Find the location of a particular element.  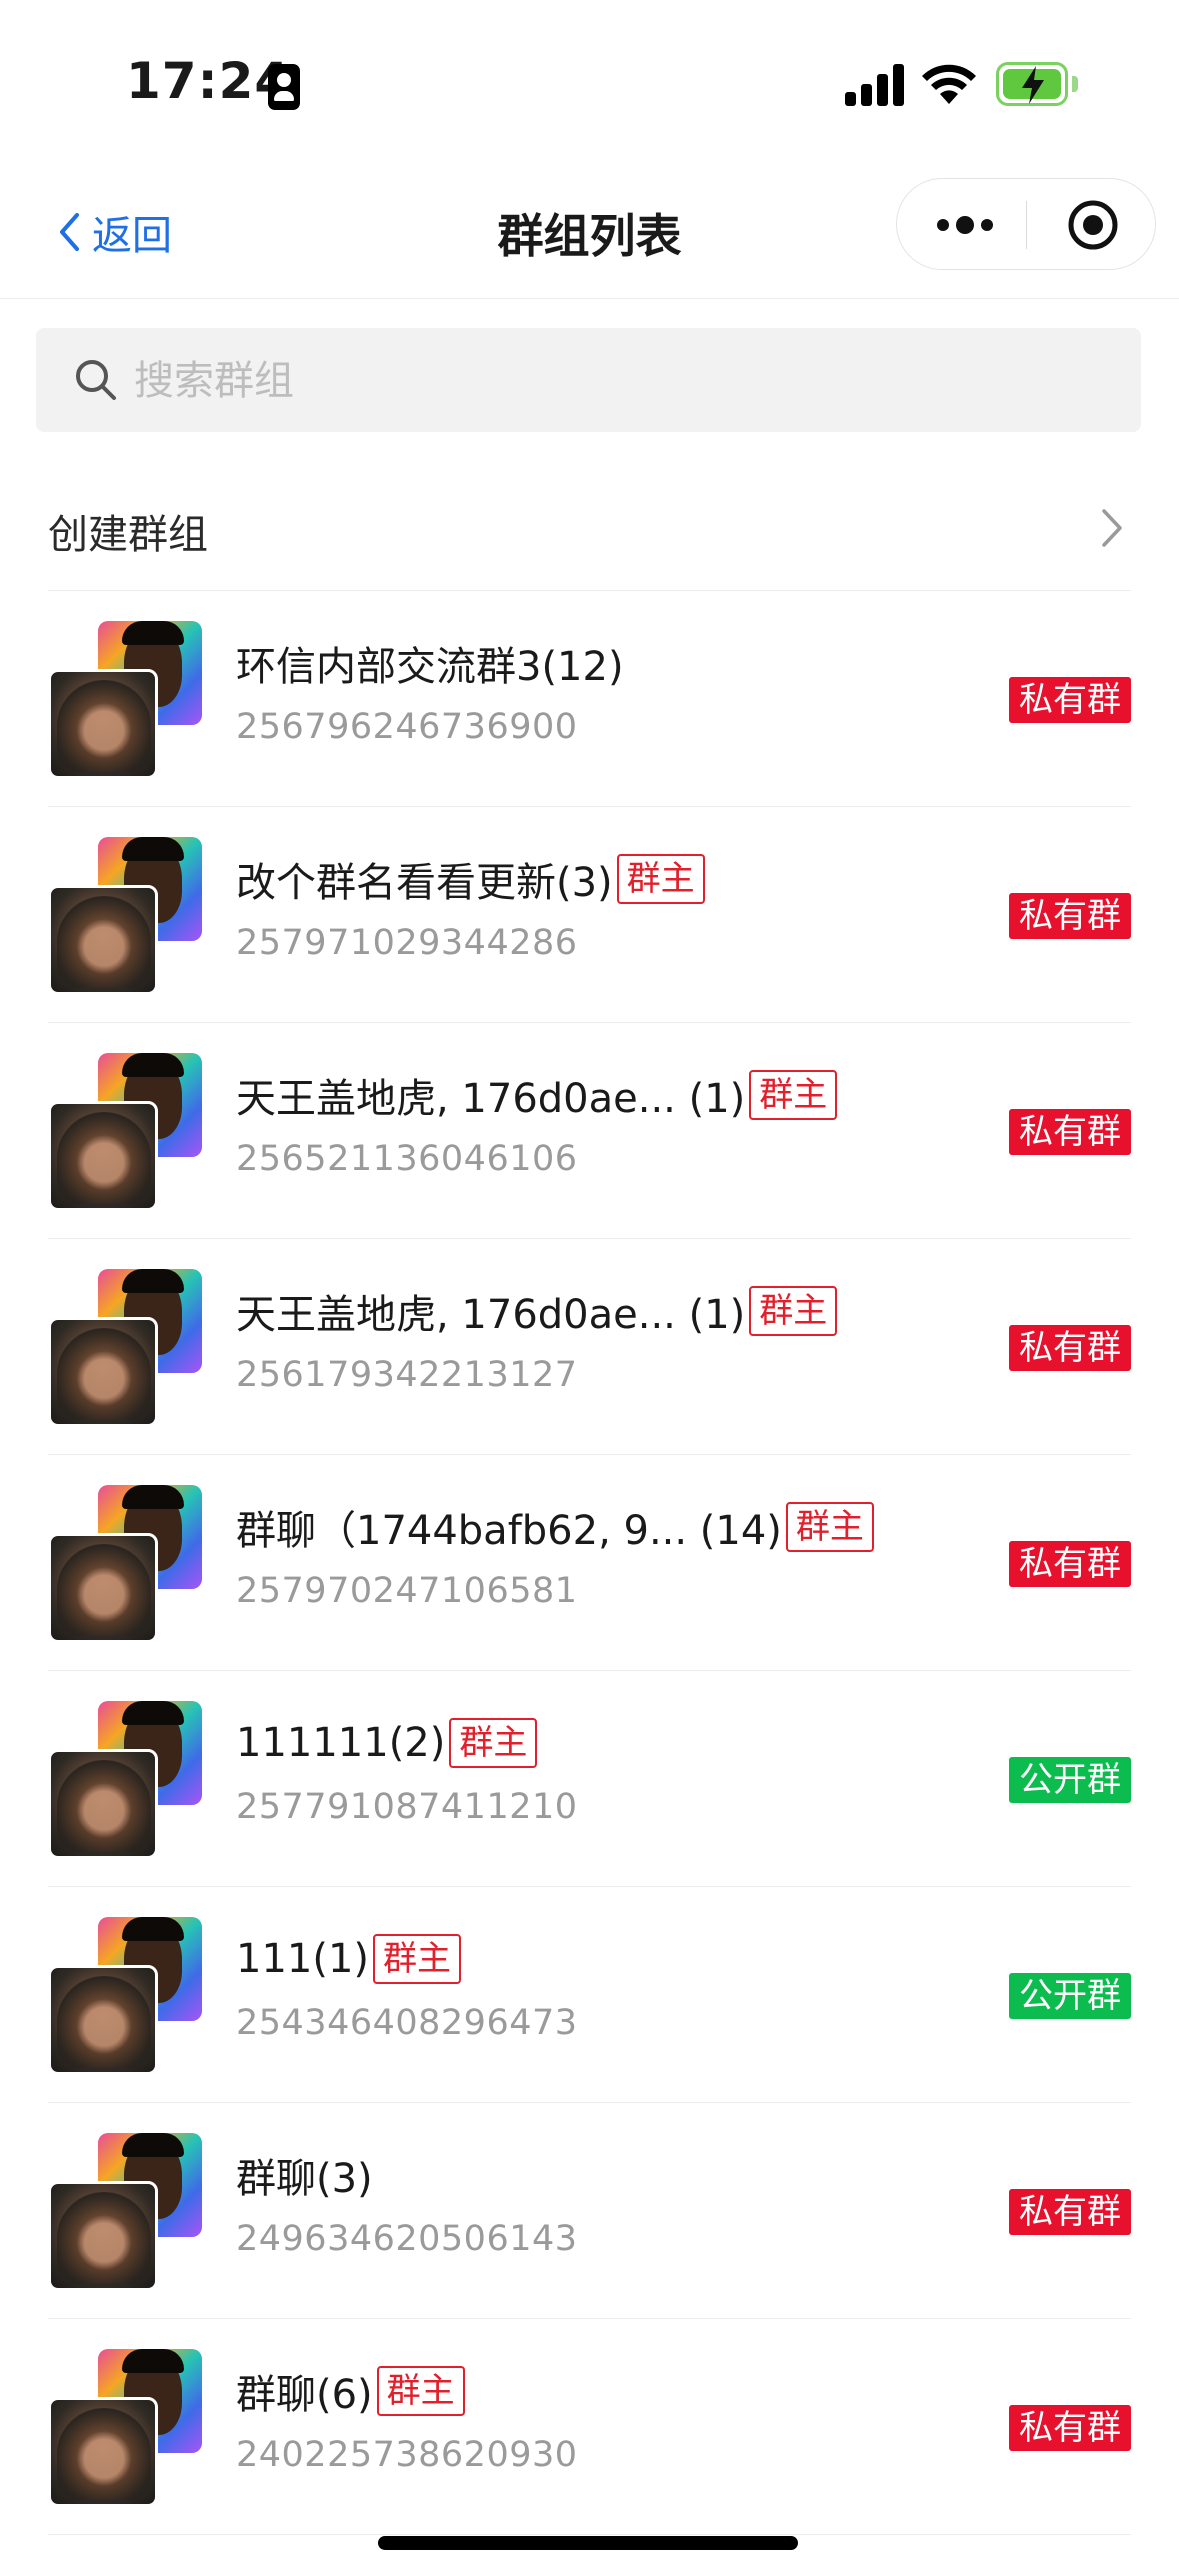

create-group-item: 创建群组 is located at coordinates (589, 530).